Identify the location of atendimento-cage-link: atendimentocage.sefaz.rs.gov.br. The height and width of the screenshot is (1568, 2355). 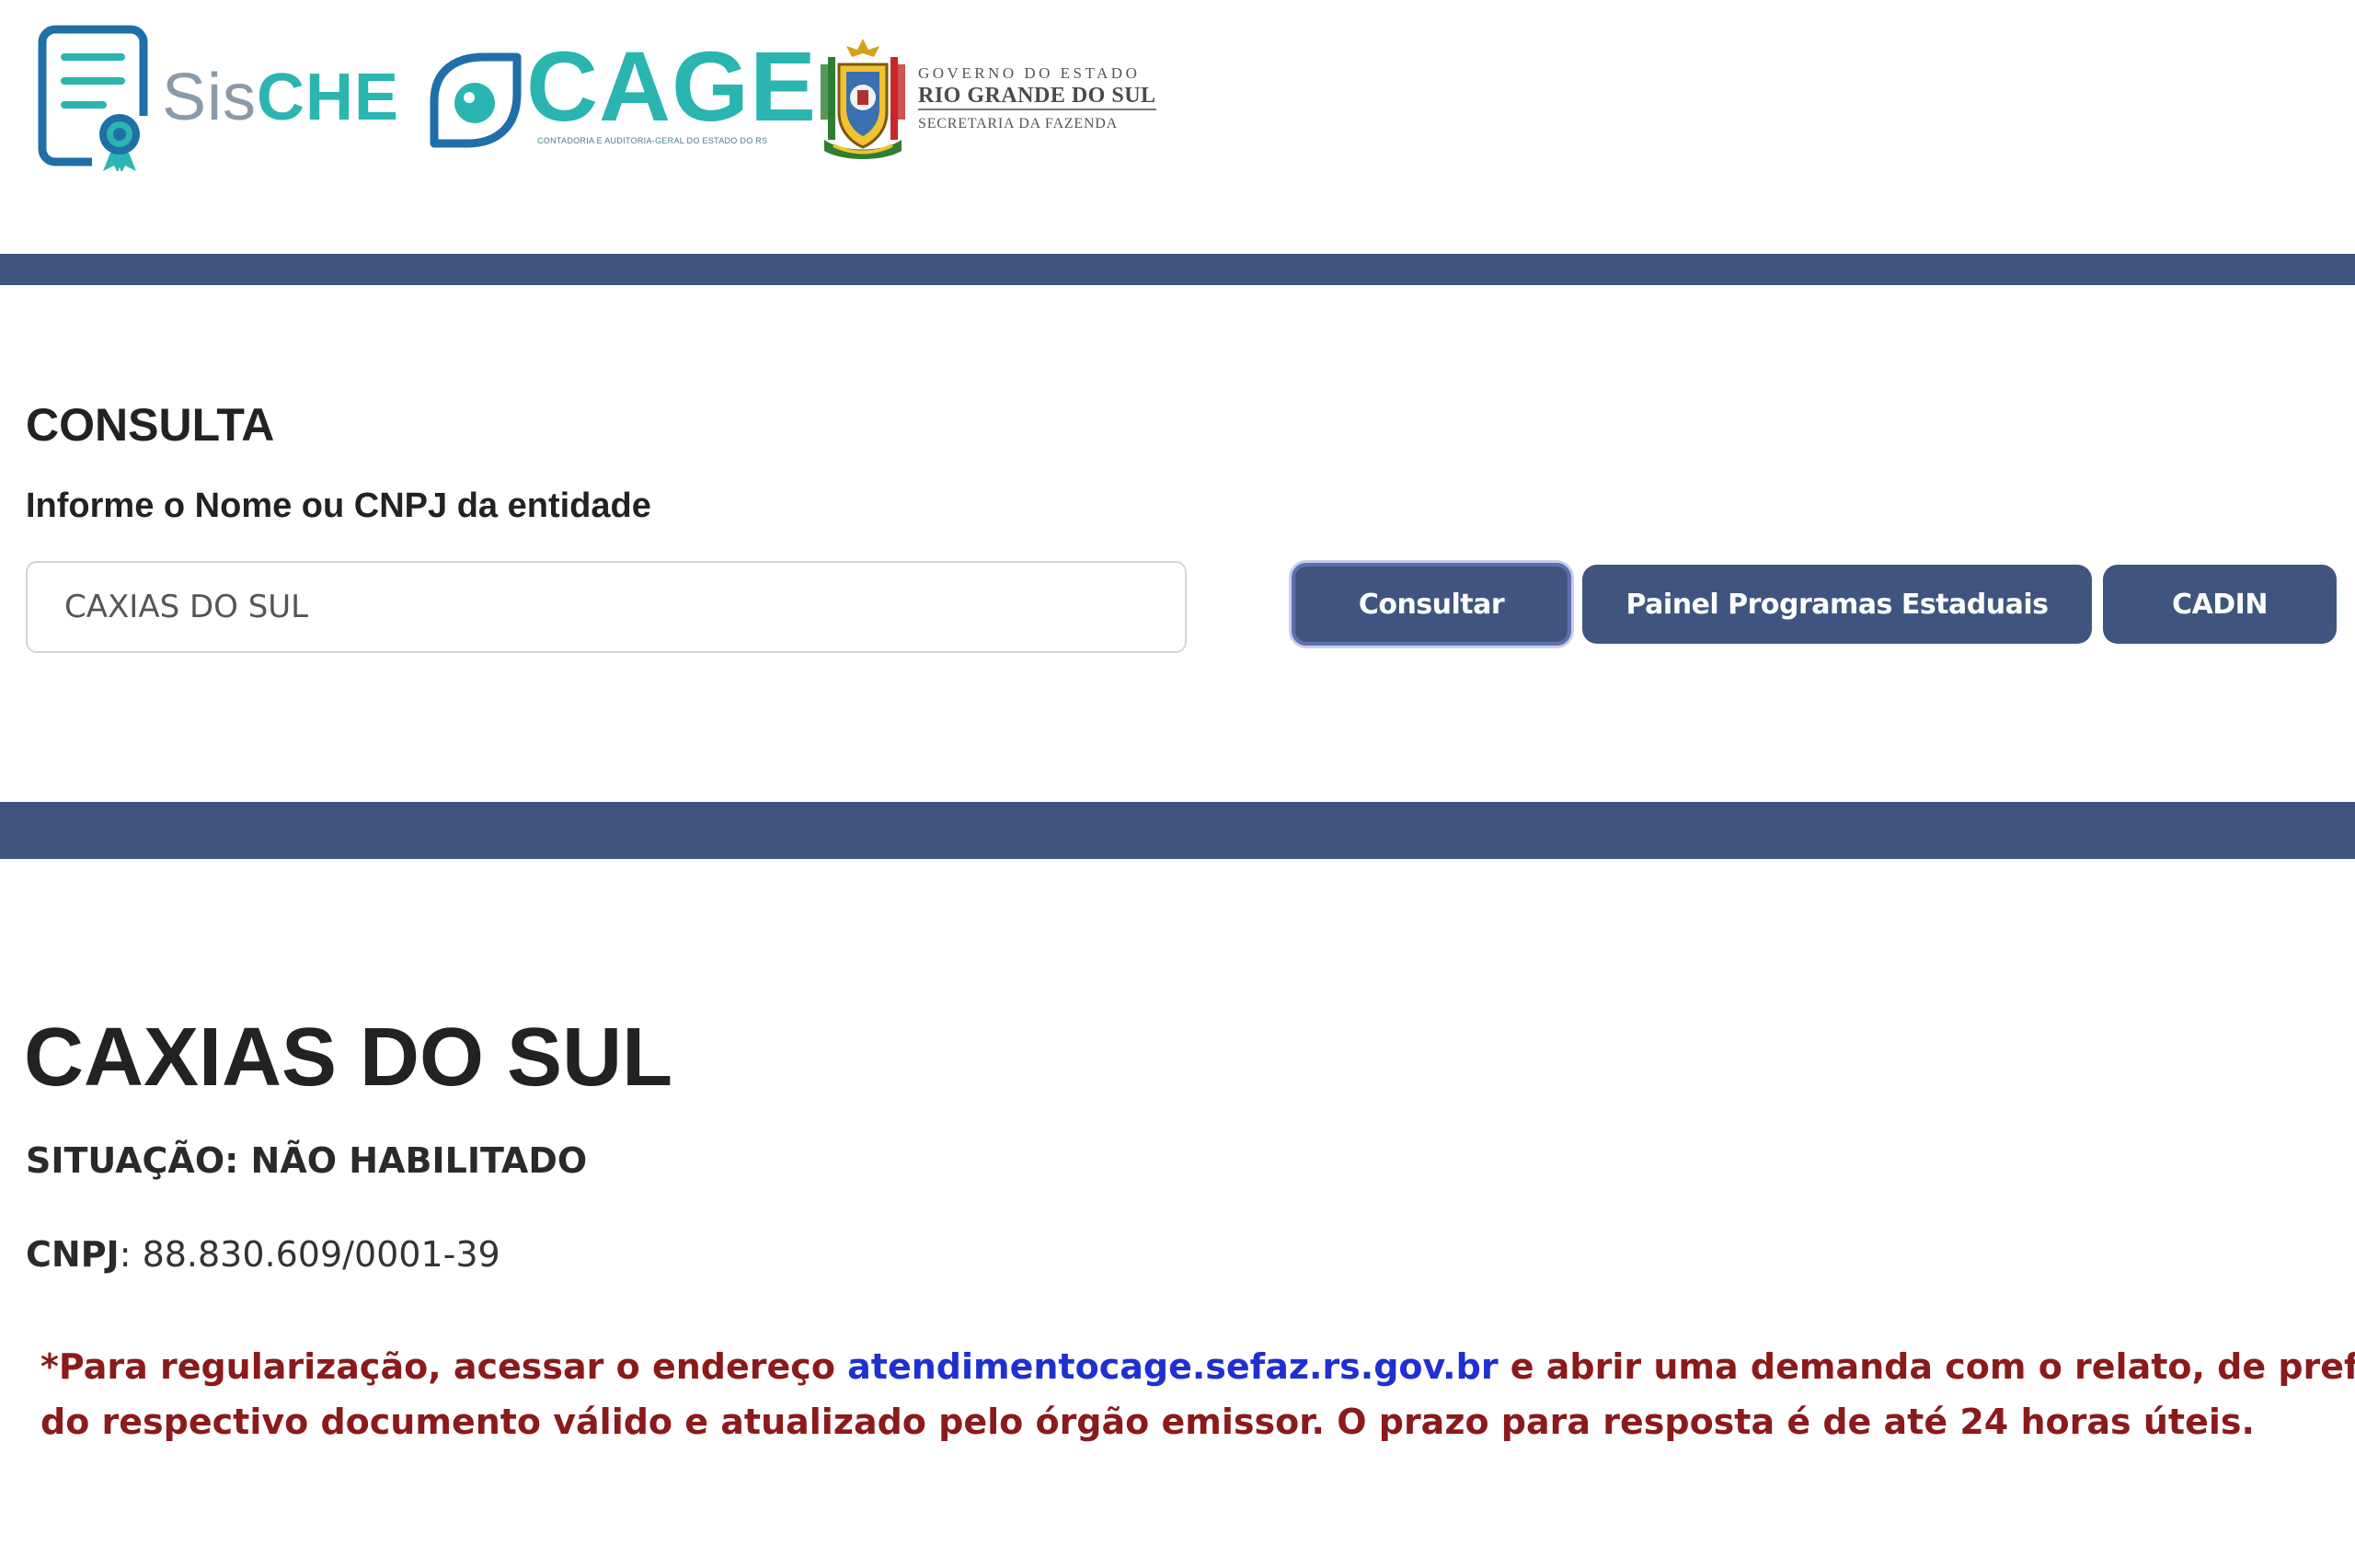
(1172, 1366).